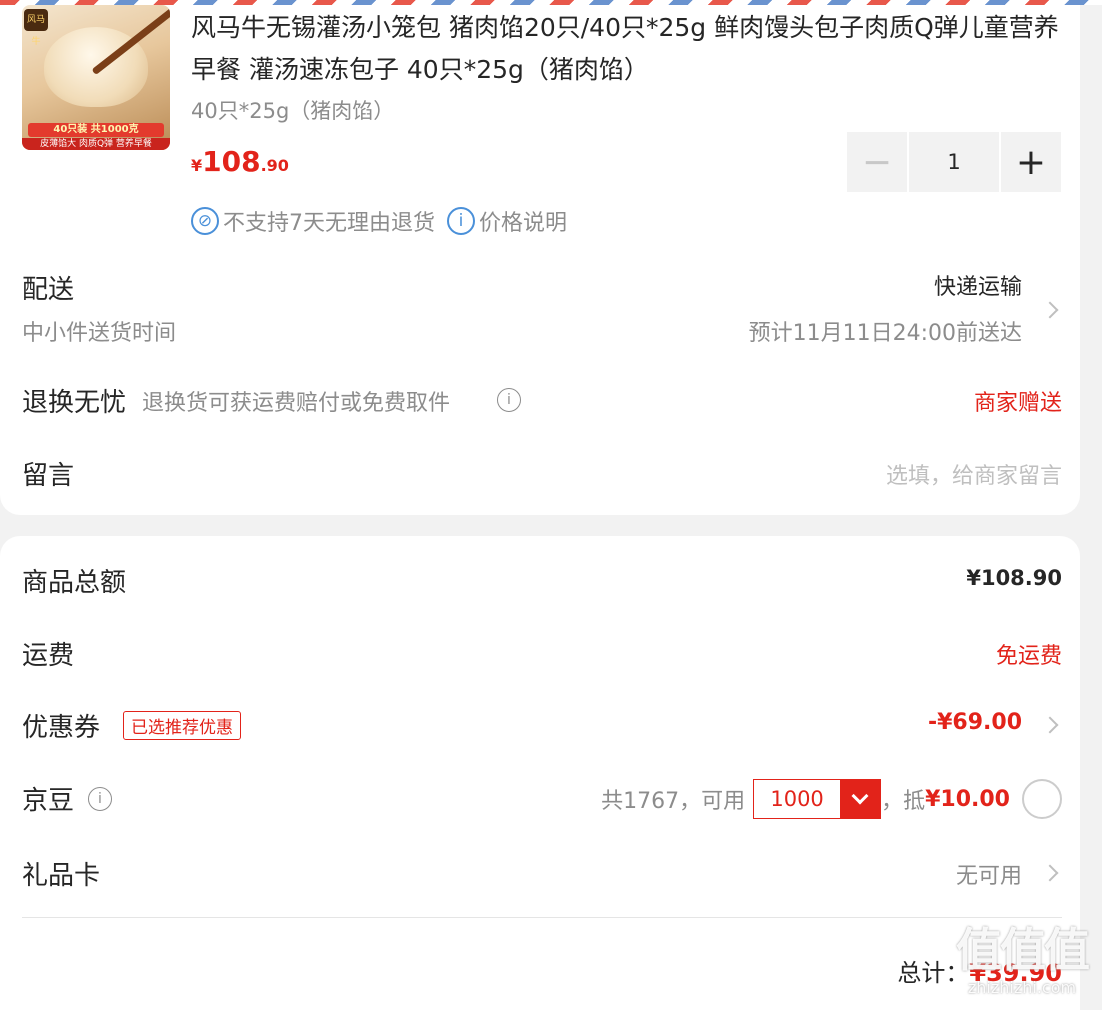  Describe the element at coordinates (205, 221) in the screenshot. I see `no-return-icon: ⊘` at that location.